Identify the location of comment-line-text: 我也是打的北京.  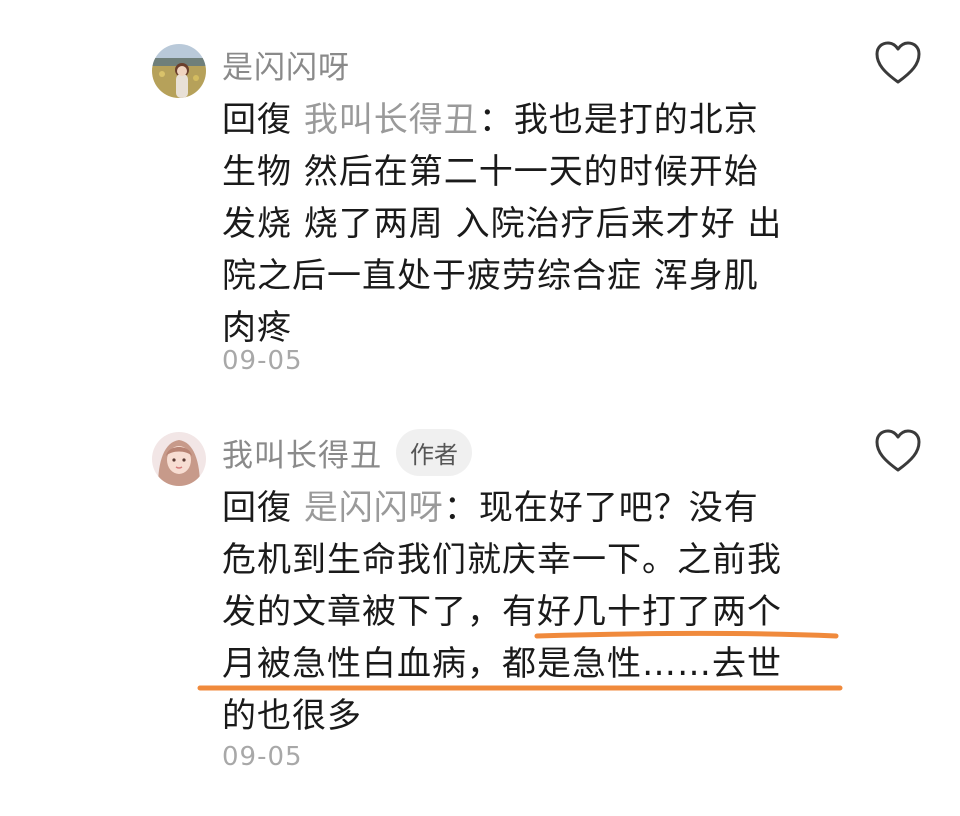
(636, 120).